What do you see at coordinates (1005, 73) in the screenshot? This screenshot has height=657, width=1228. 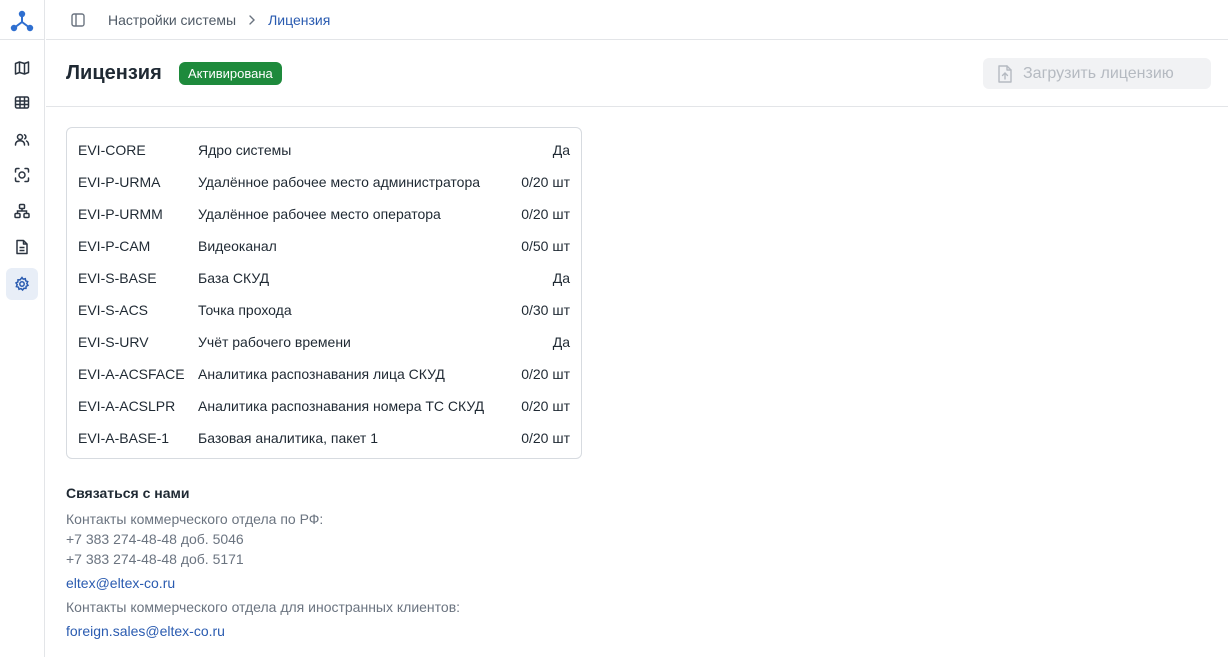 I see `upload-file-icon` at bounding box center [1005, 73].